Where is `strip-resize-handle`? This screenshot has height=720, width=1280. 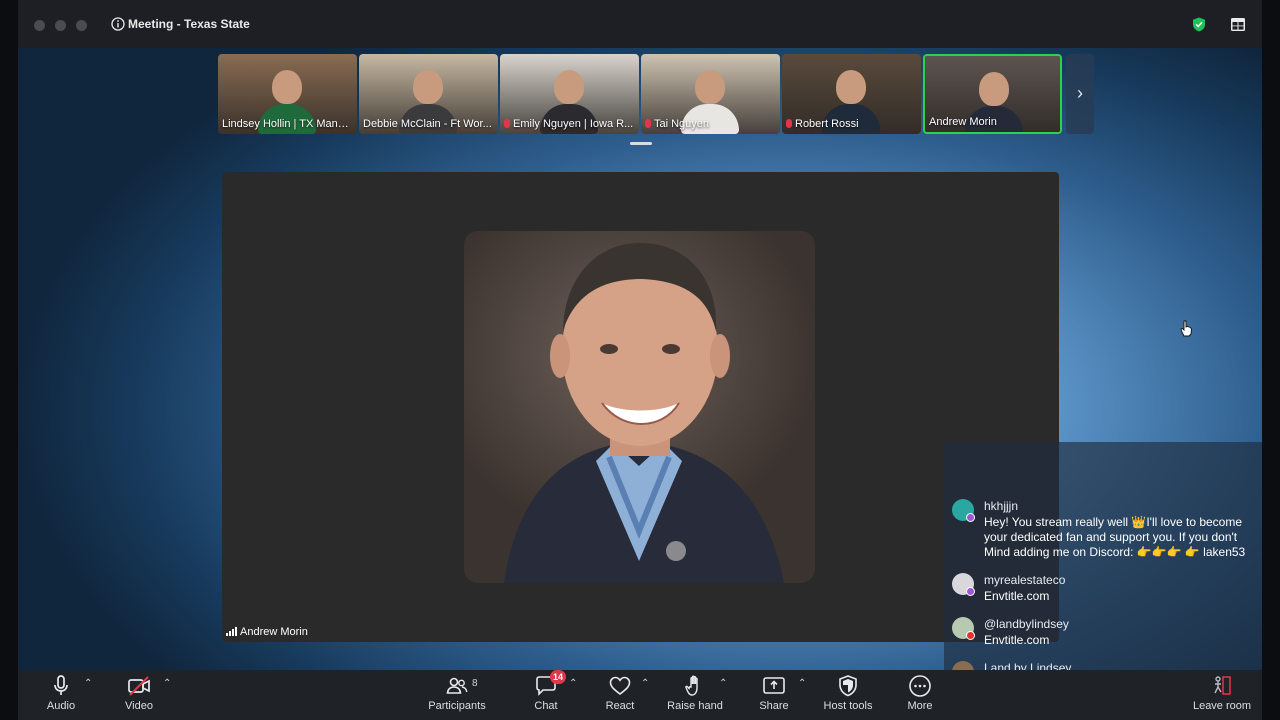 strip-resize-handle is located at coordinates (641, 143).